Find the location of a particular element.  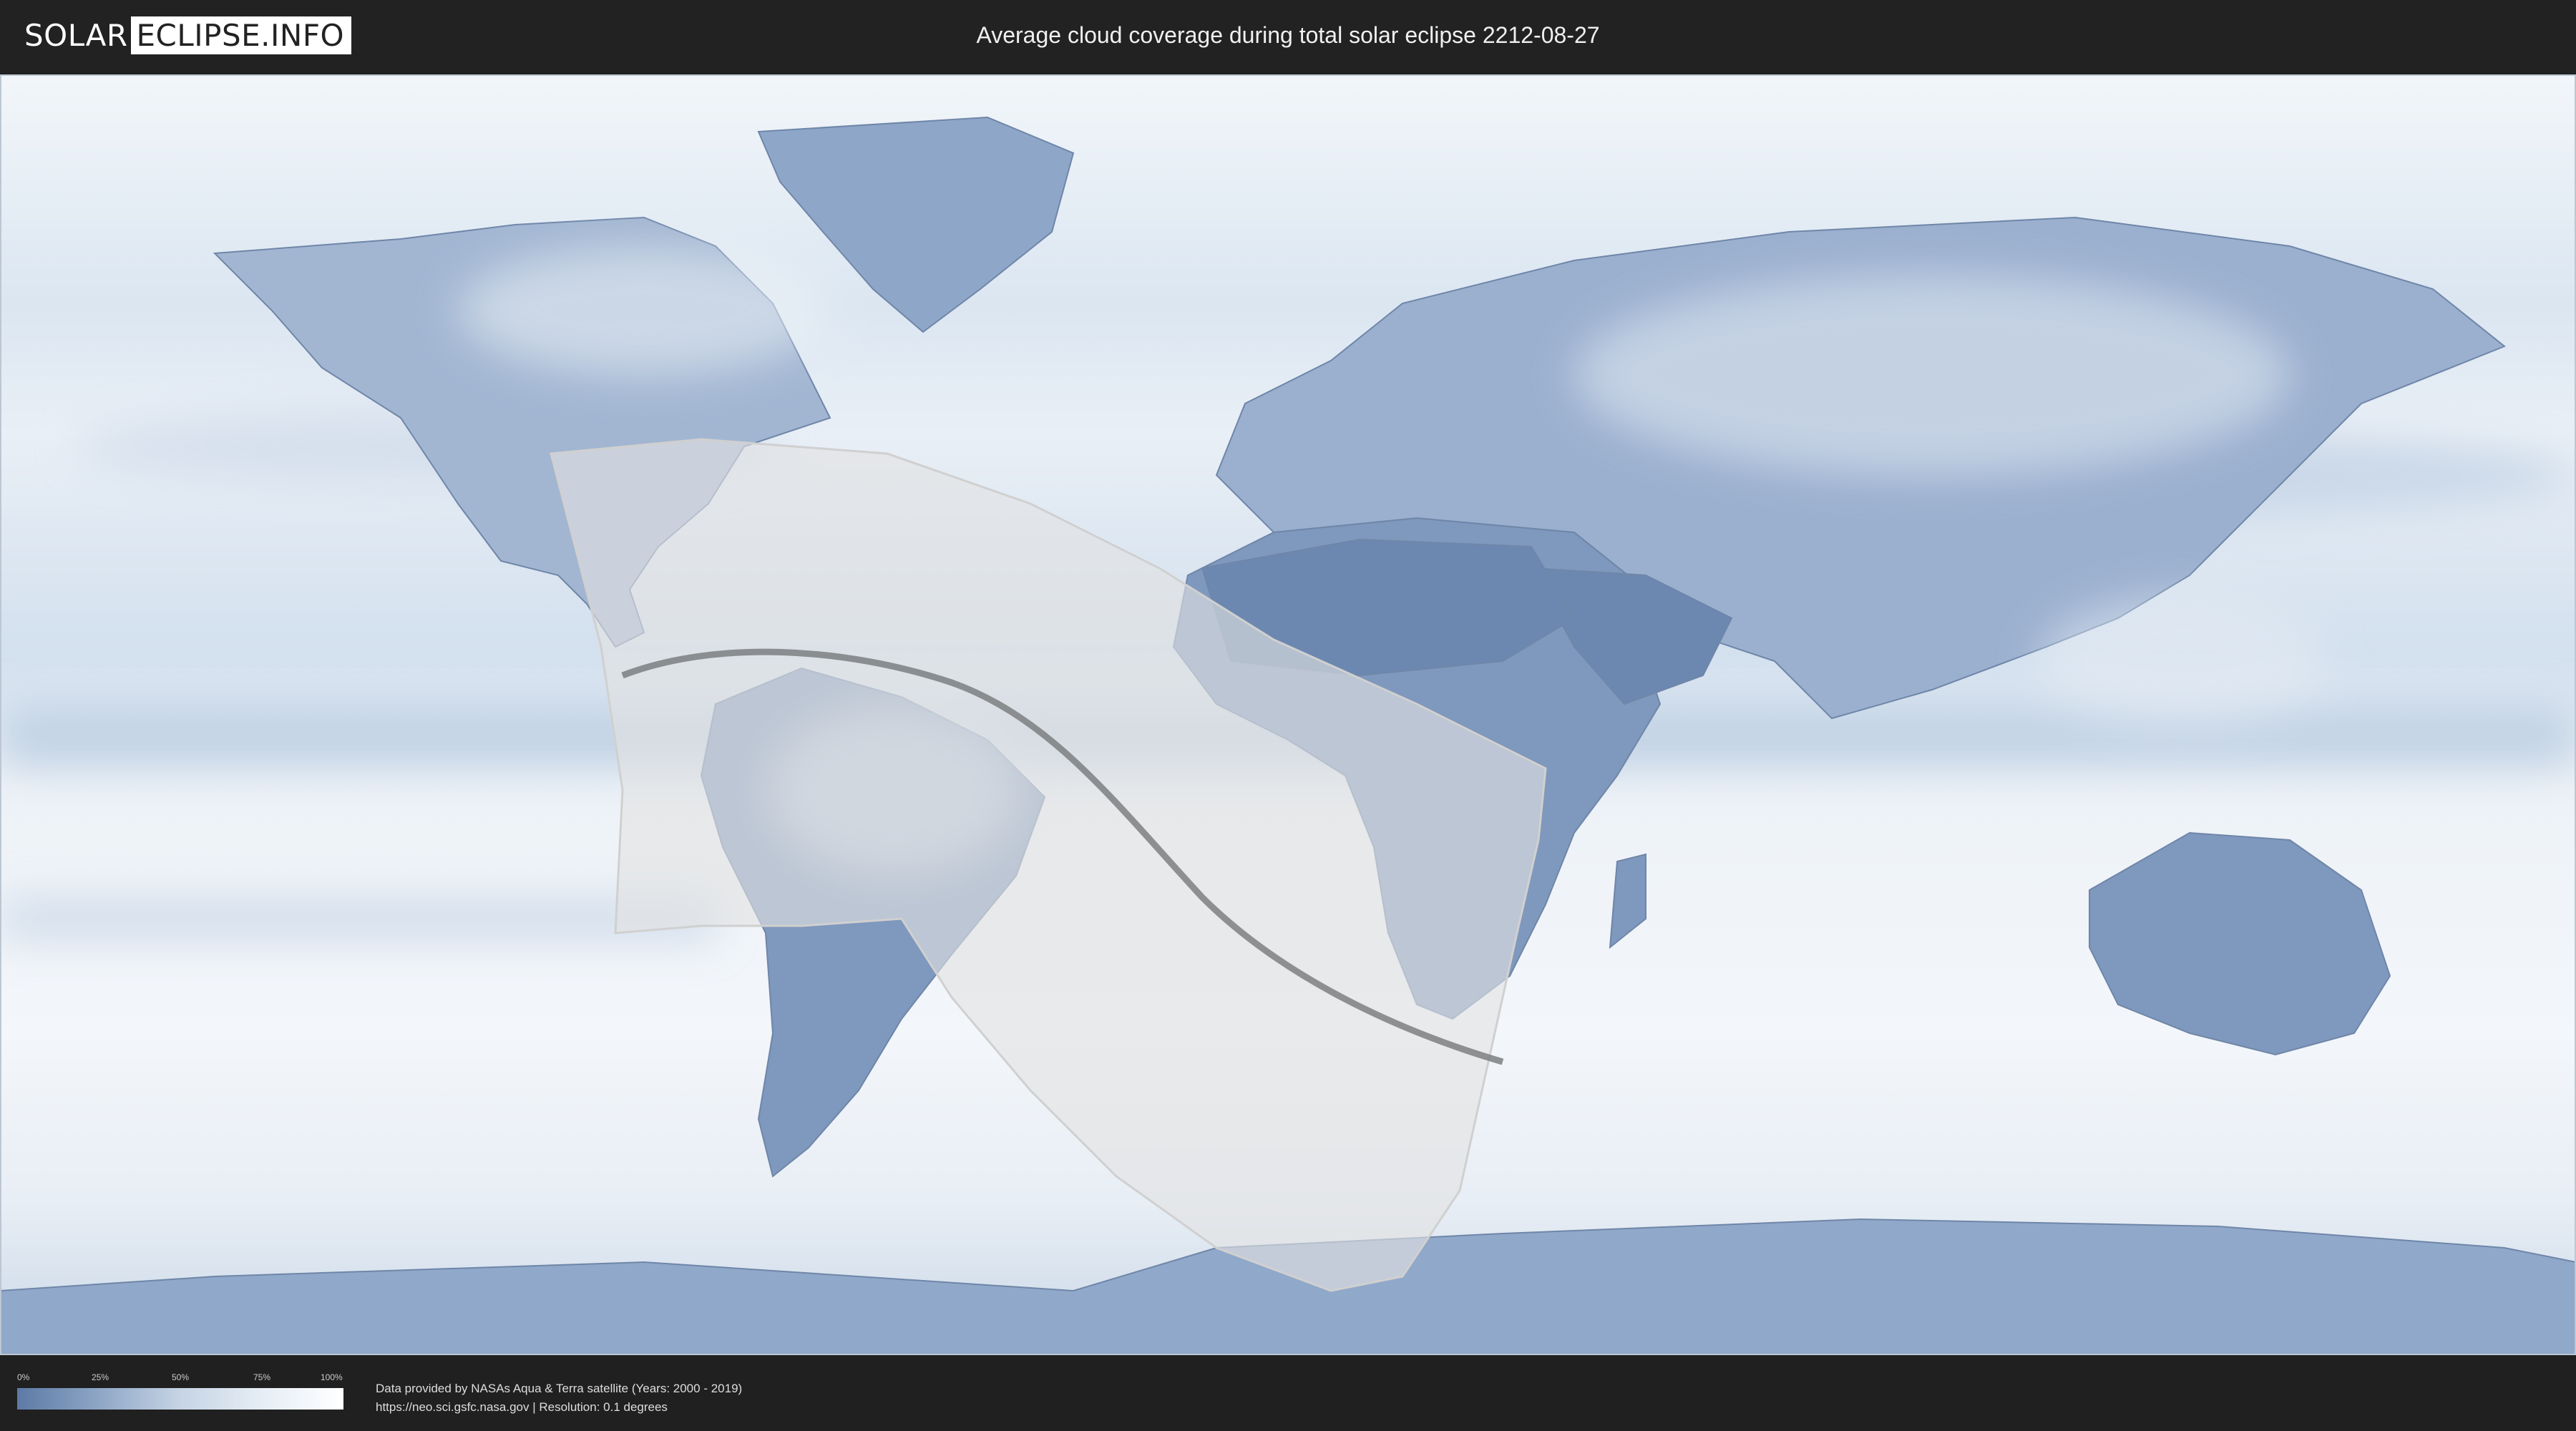

legend-color-bar is located at coordinates (180, 1399).